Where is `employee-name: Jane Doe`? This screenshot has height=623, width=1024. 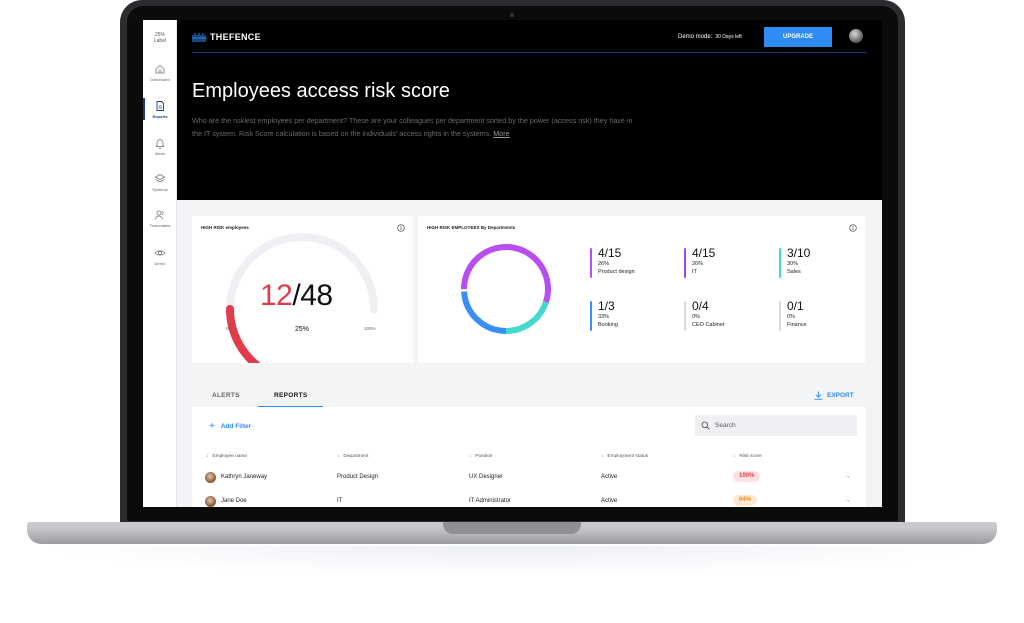
employee-name: Jane Doe is located at coordinates (234, 501).